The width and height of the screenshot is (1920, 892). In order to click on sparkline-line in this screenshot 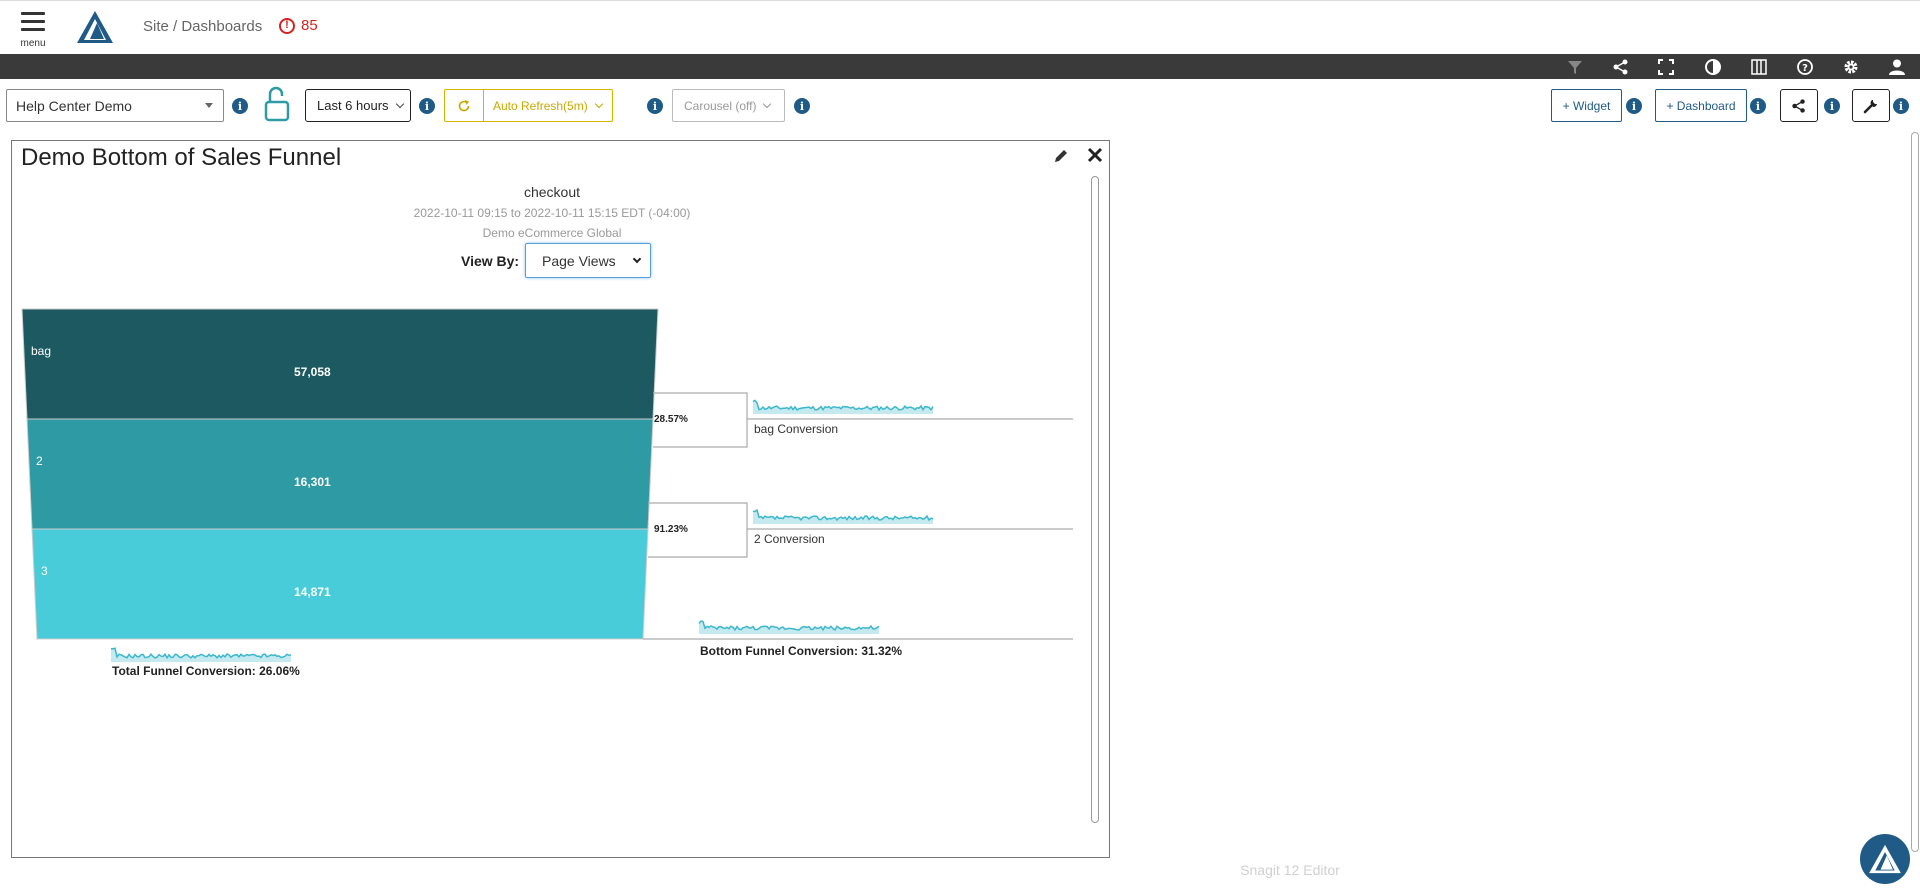, I will do `click(789, 626)`.